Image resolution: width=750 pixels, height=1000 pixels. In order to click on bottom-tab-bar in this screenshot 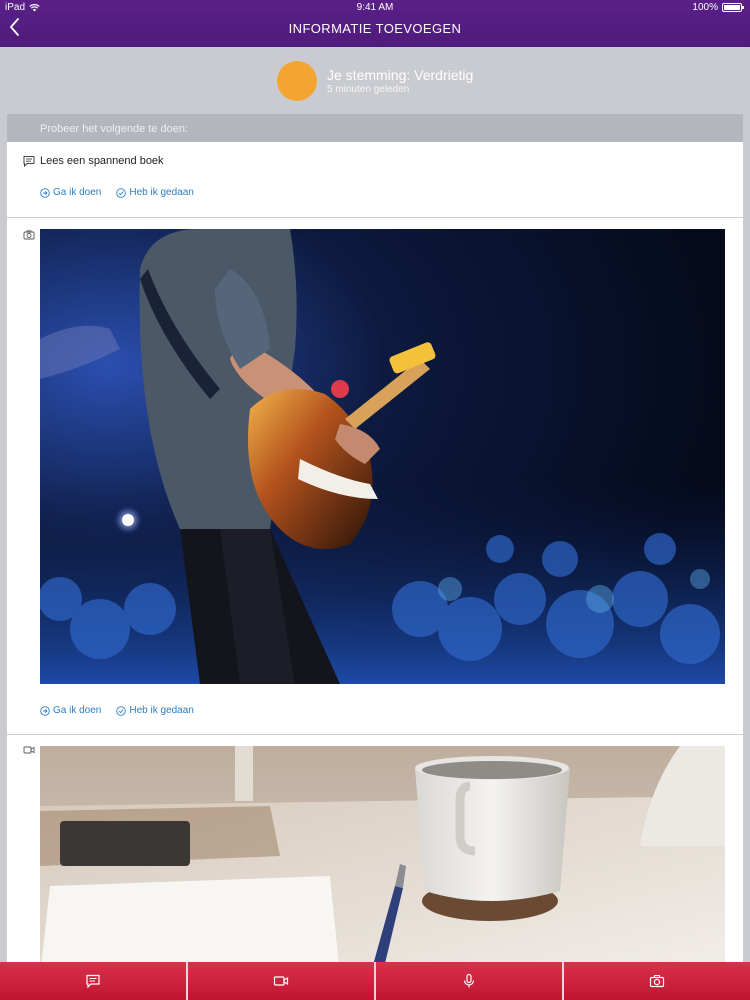, I will do `click(375, 981)`.